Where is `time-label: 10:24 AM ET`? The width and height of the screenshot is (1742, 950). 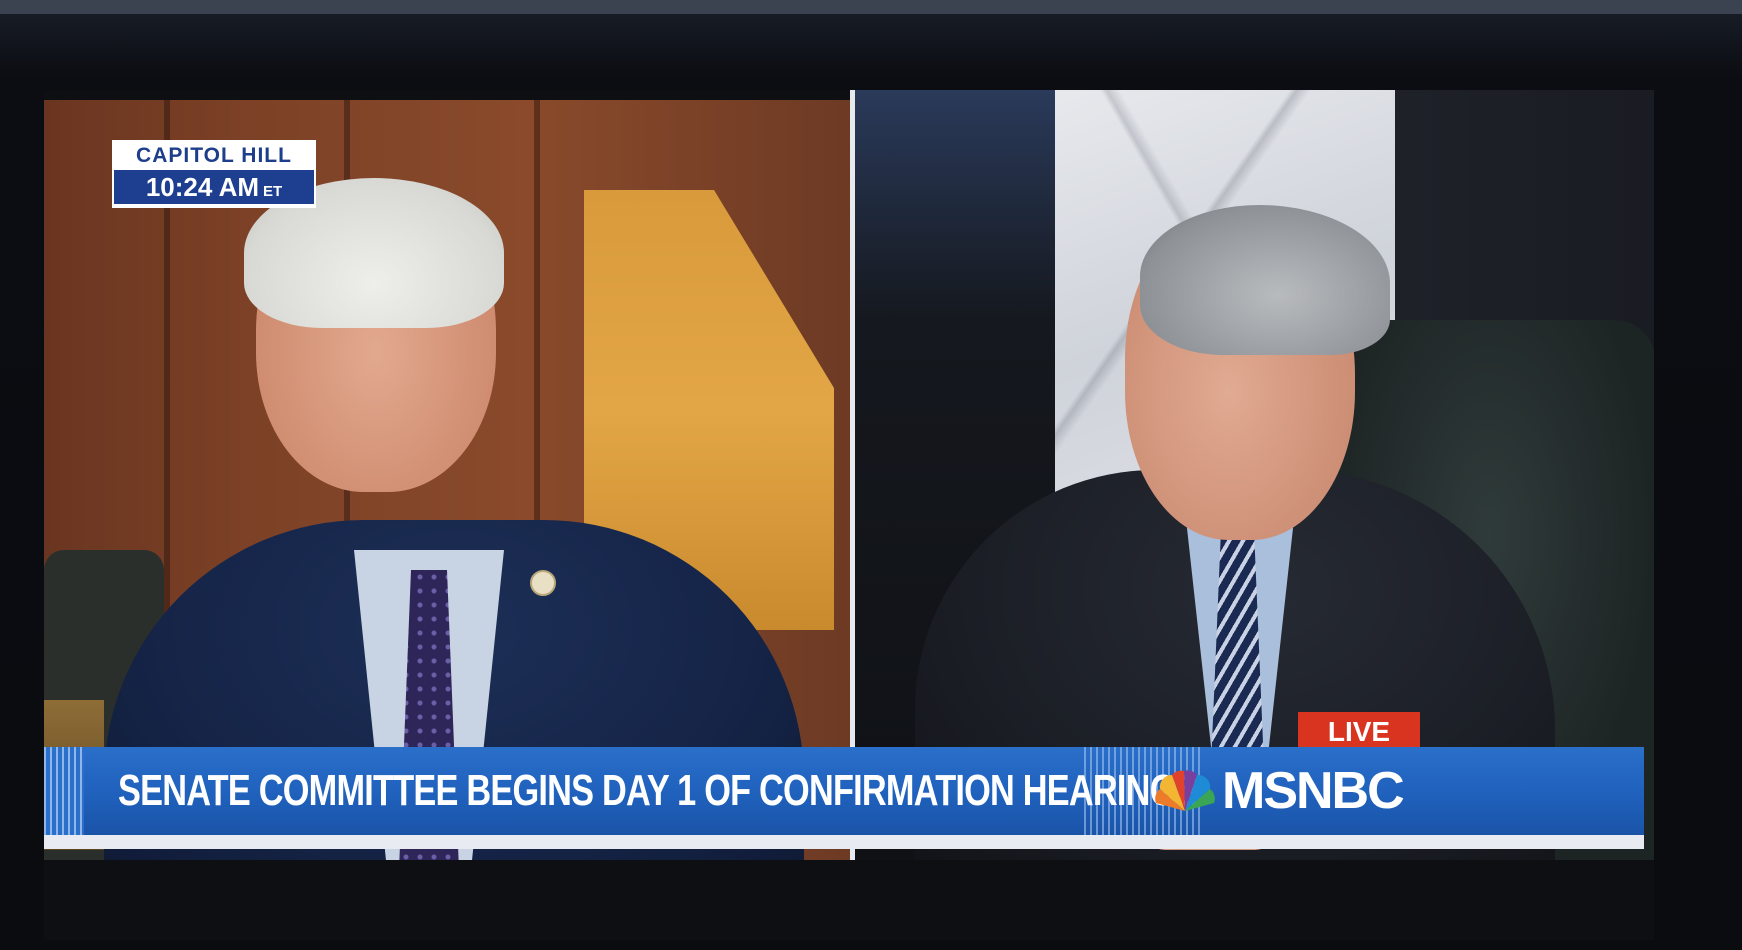 time-label: 10:24 AM ET is located at coordinates (214, 187).